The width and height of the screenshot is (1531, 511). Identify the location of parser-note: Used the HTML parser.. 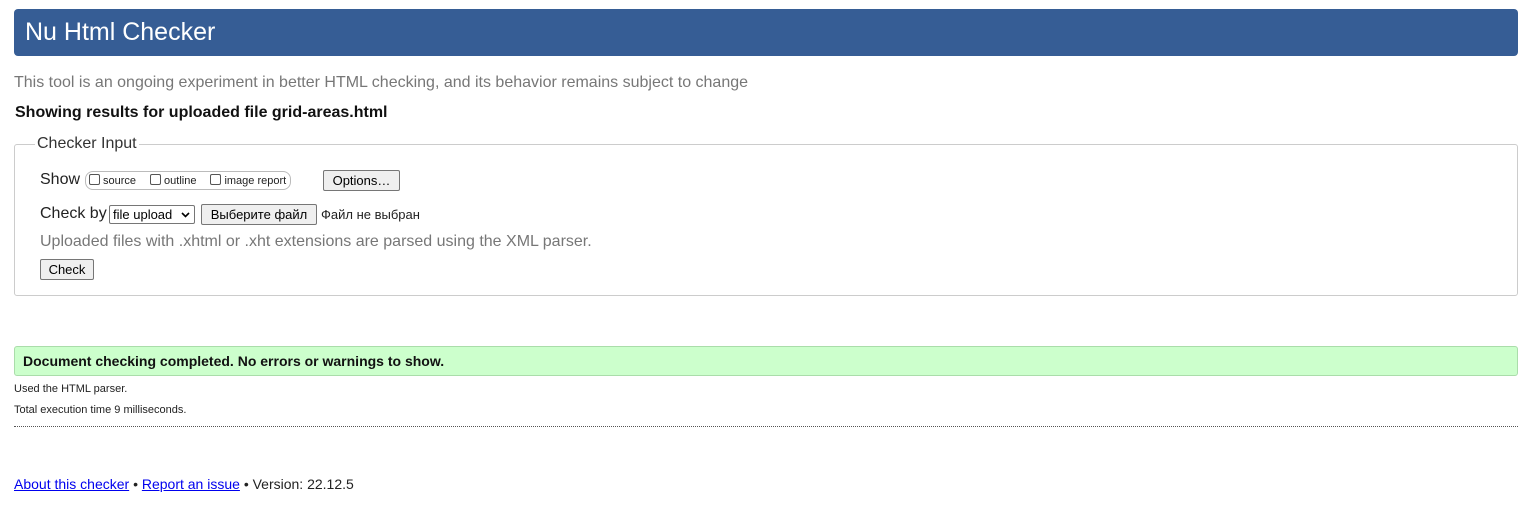
(71, 389).